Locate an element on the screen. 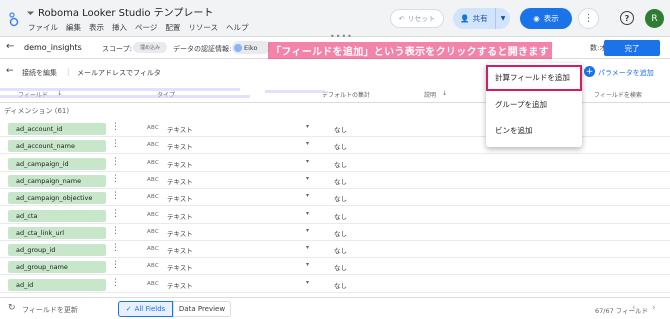  field-name-chip: ad_account_id is located at coordinates (57, 129).